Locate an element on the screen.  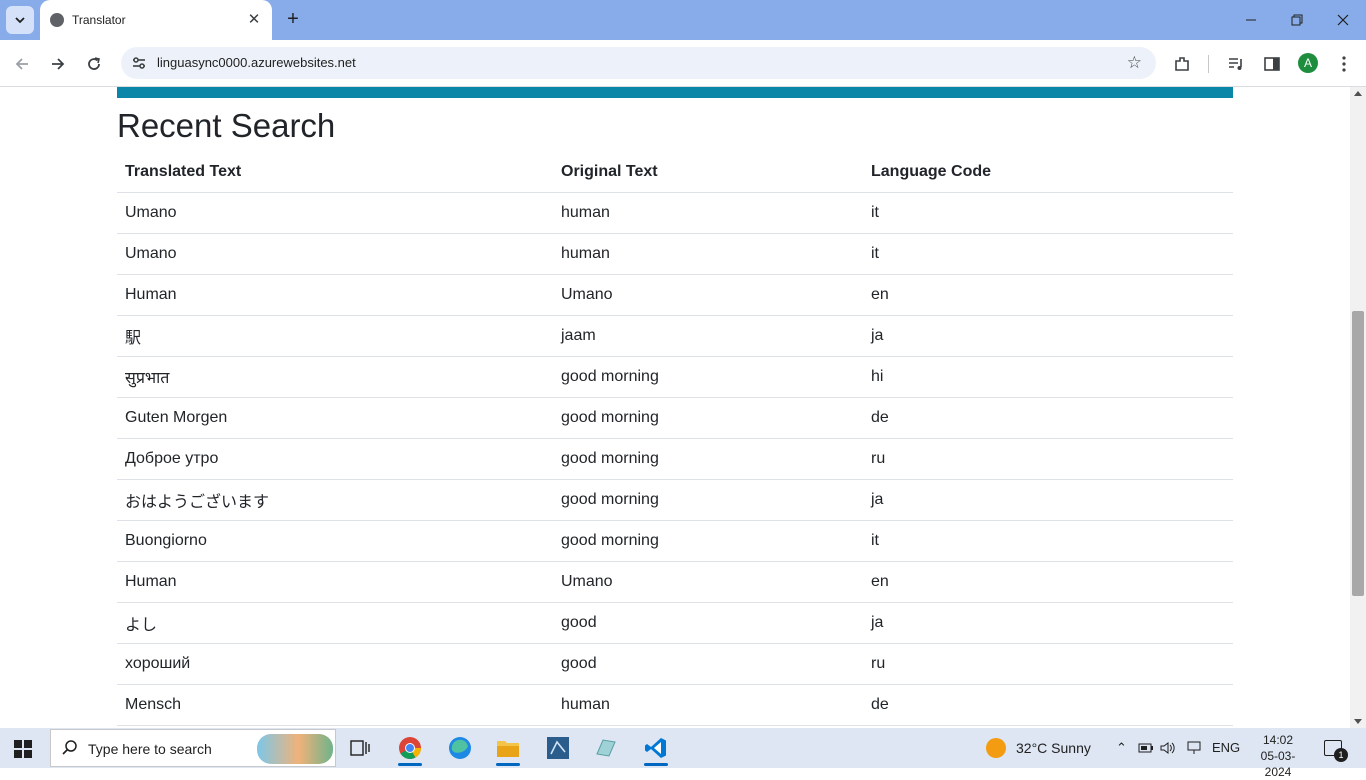
original-cell: jaam is located at coordinates (708, 336).